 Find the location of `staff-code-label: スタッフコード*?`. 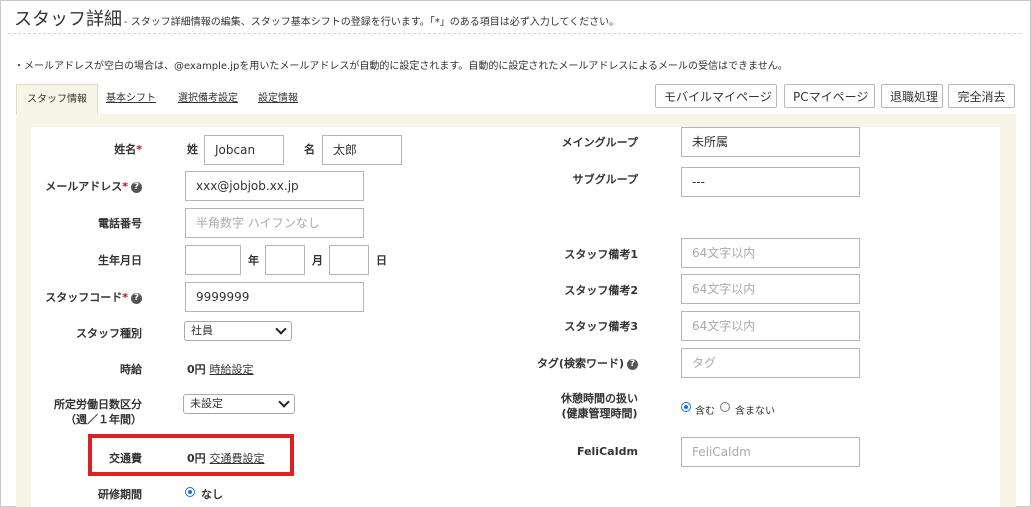

staff-code-label: スタッフコード*? is located at coordinates (93, 297).